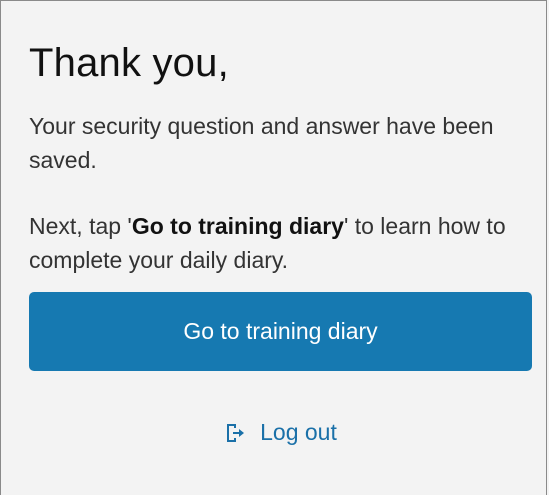 Image resolution: width=549 pixels, height=495 pixels. I want to click on go-to-training-diary-button: Go to training diary, so click(280, 331).